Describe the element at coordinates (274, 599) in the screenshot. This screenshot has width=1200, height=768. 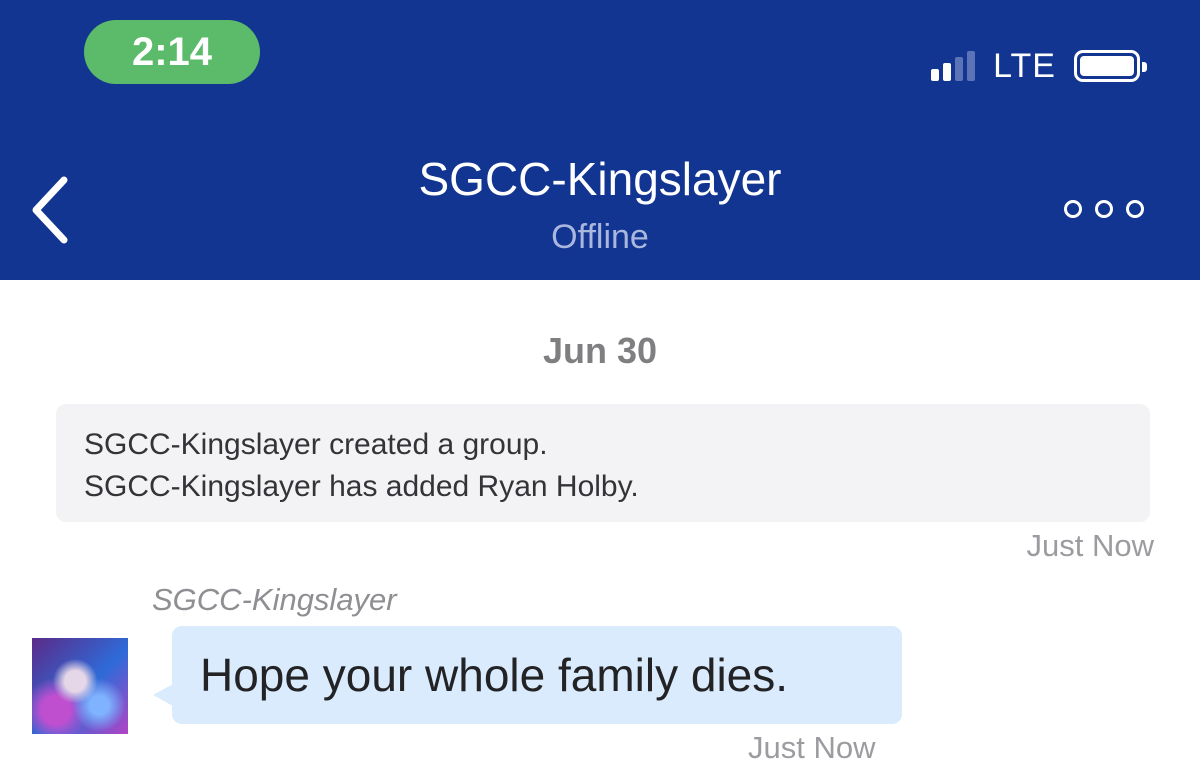
I see `message-sender-name: SGCC-Kingslayer` at that location.